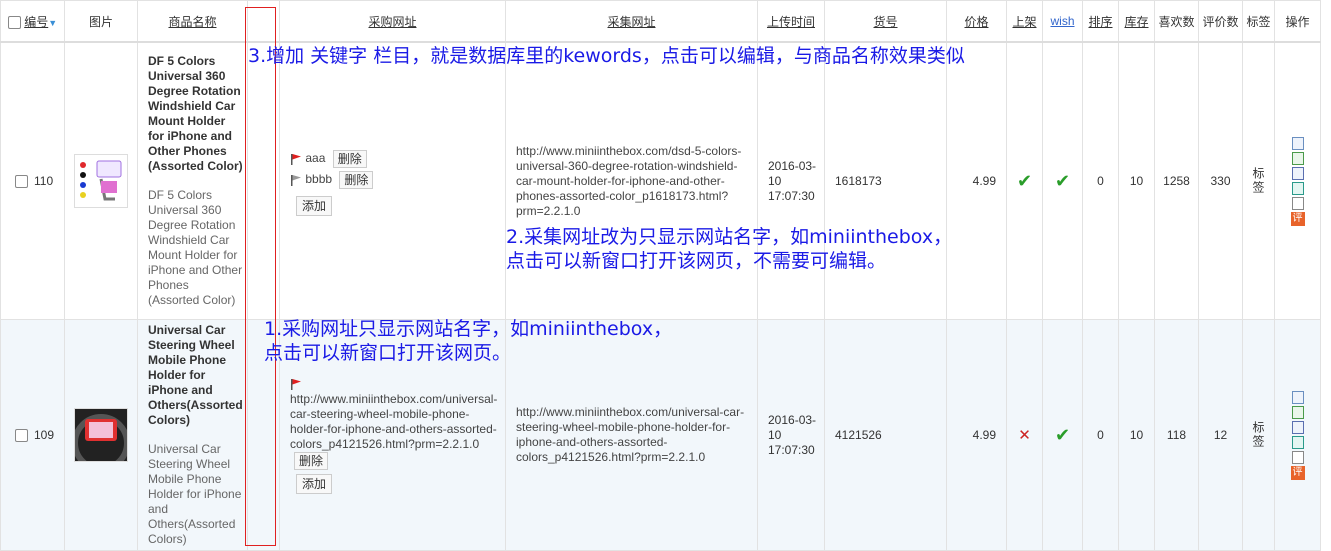  Describe the element at coordinates (314, 205) in the screenshot. I see `add-keyword-button: 添加` at that location.